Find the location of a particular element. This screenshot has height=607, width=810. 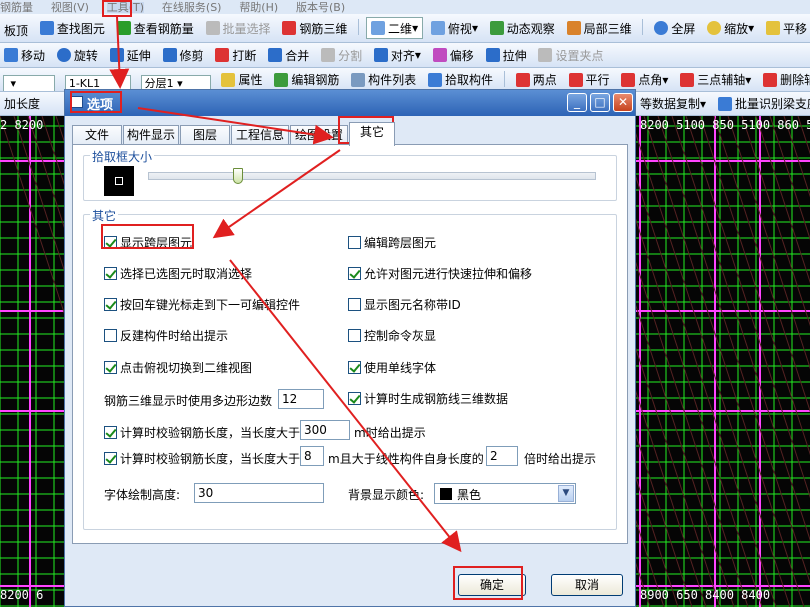

length-limit-suffix: m时给出提示 is located at coordinates (390, 433).